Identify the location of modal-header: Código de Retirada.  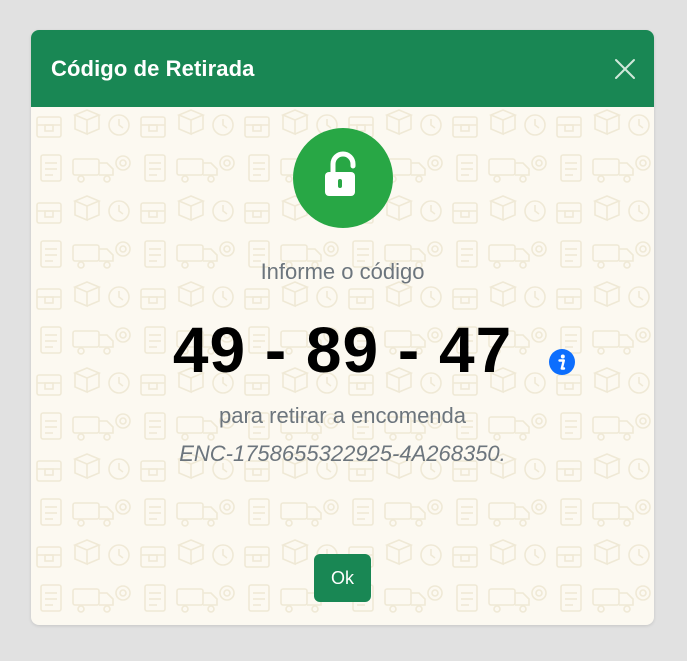
(342, 68).